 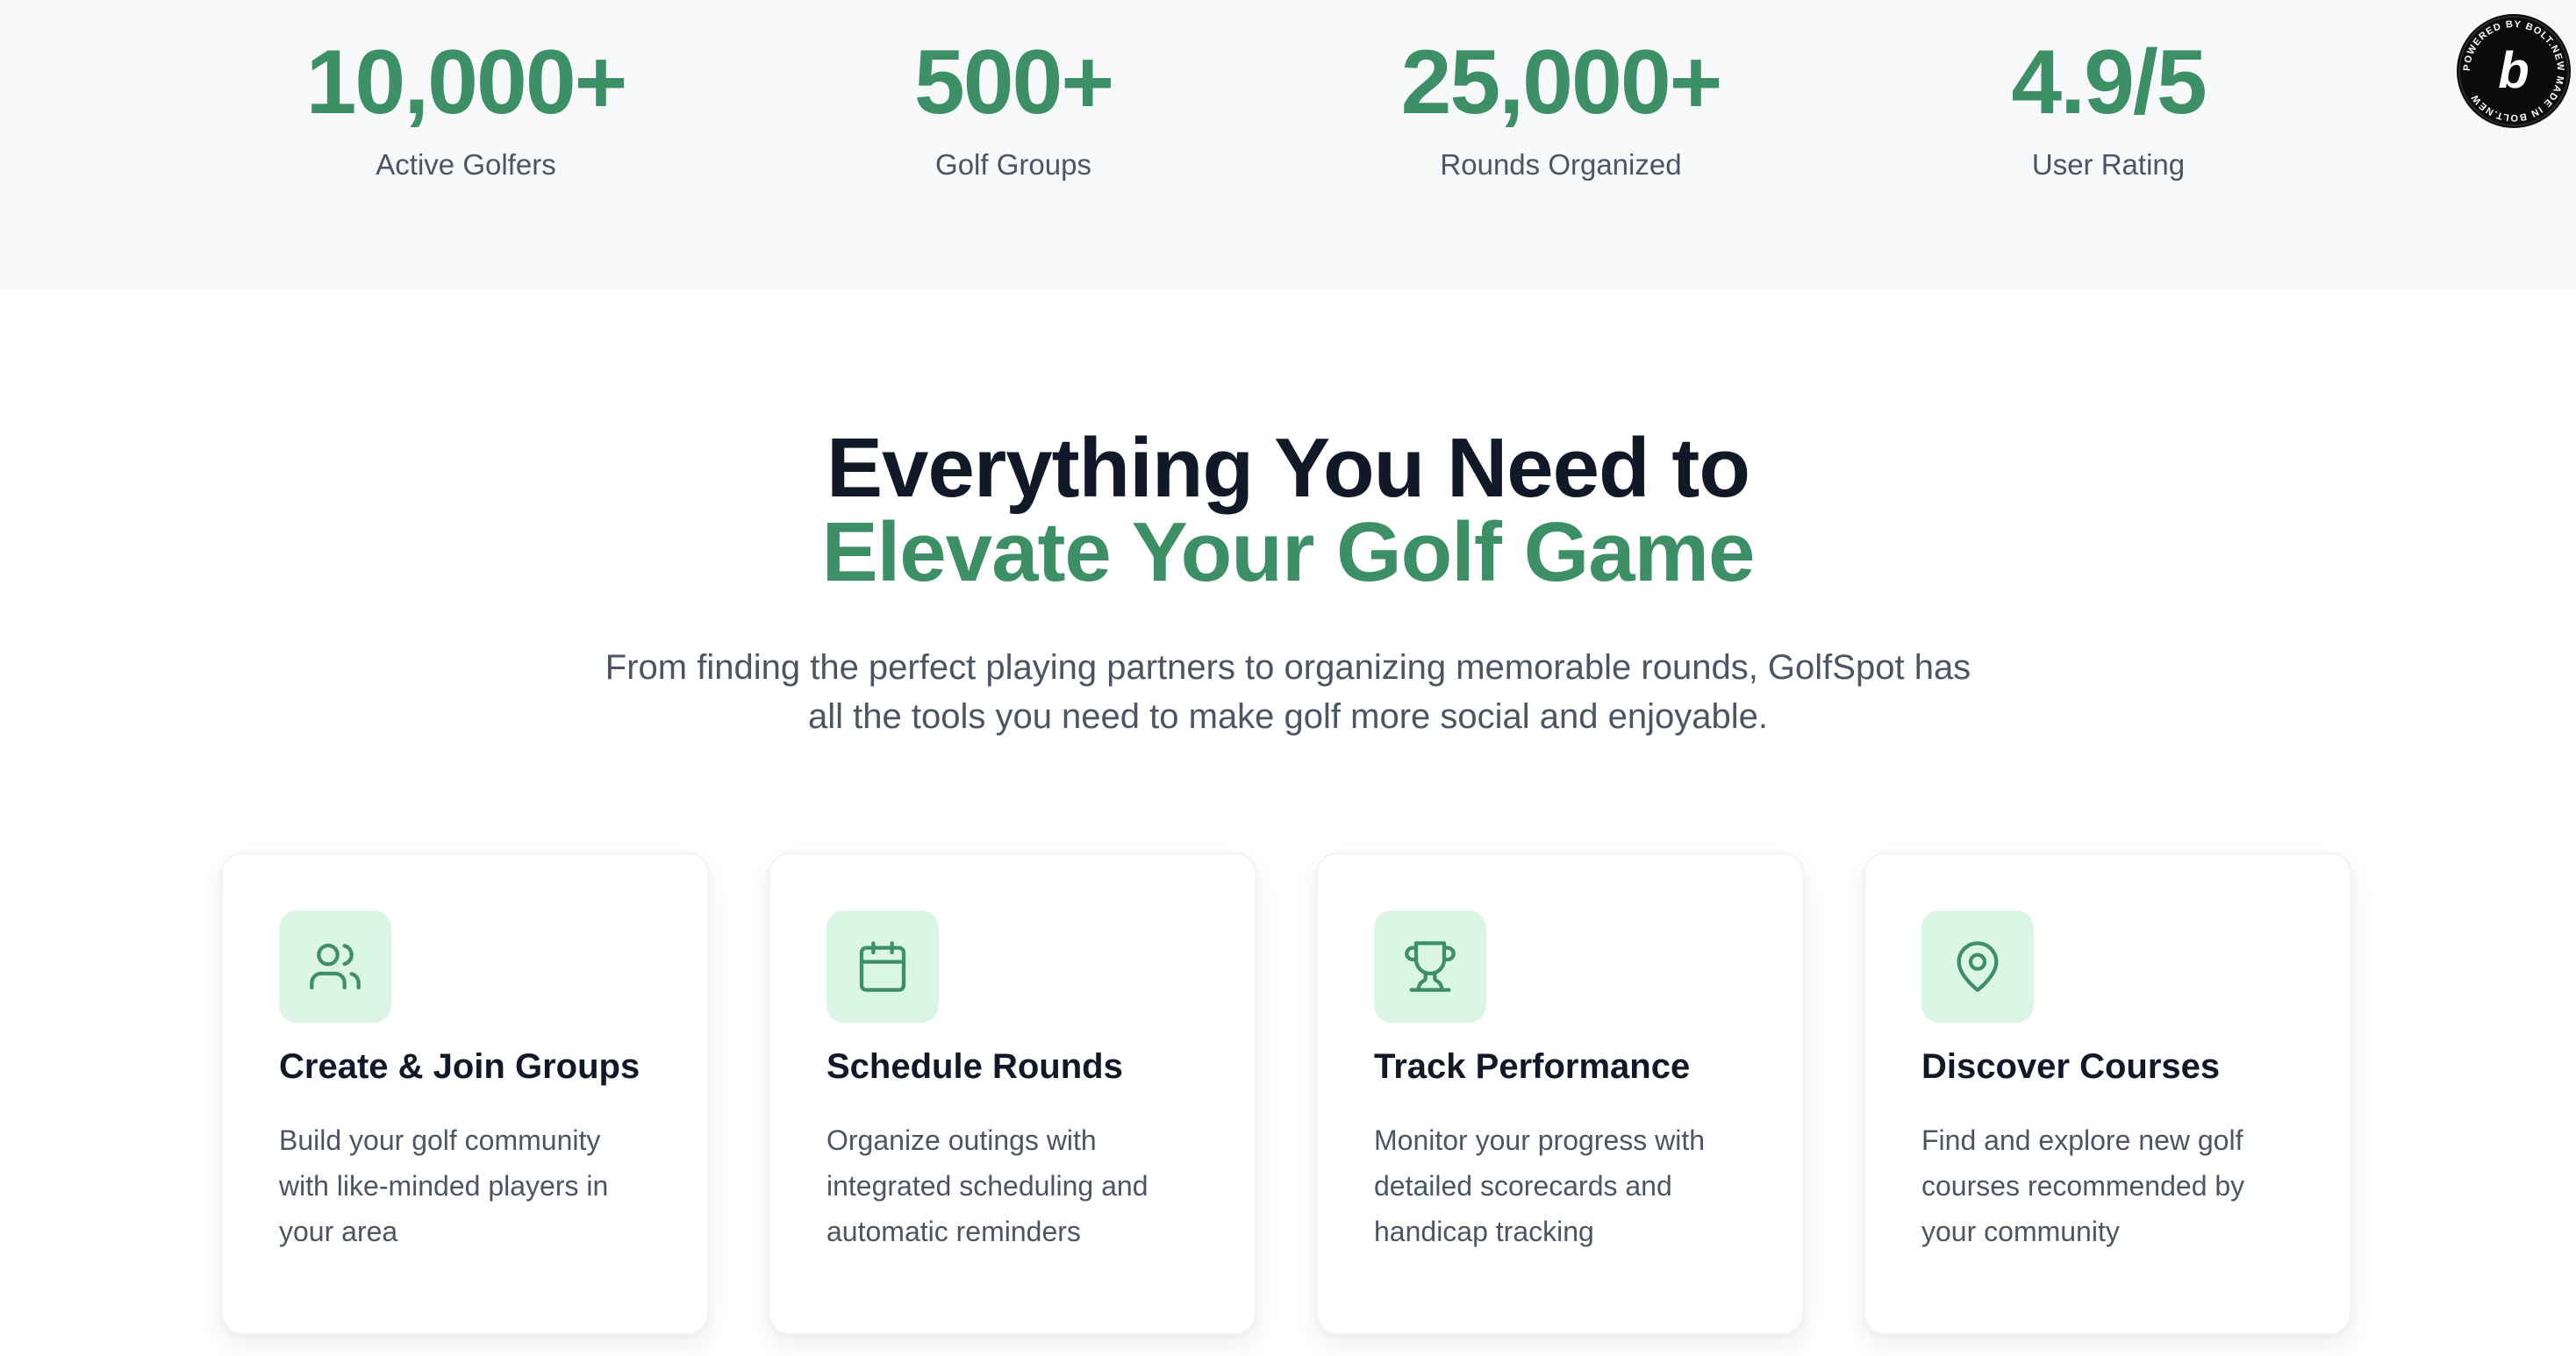 I want to click on stat-active-golfers: 10,000+ Active Golfers, so click(x=466, y=104).